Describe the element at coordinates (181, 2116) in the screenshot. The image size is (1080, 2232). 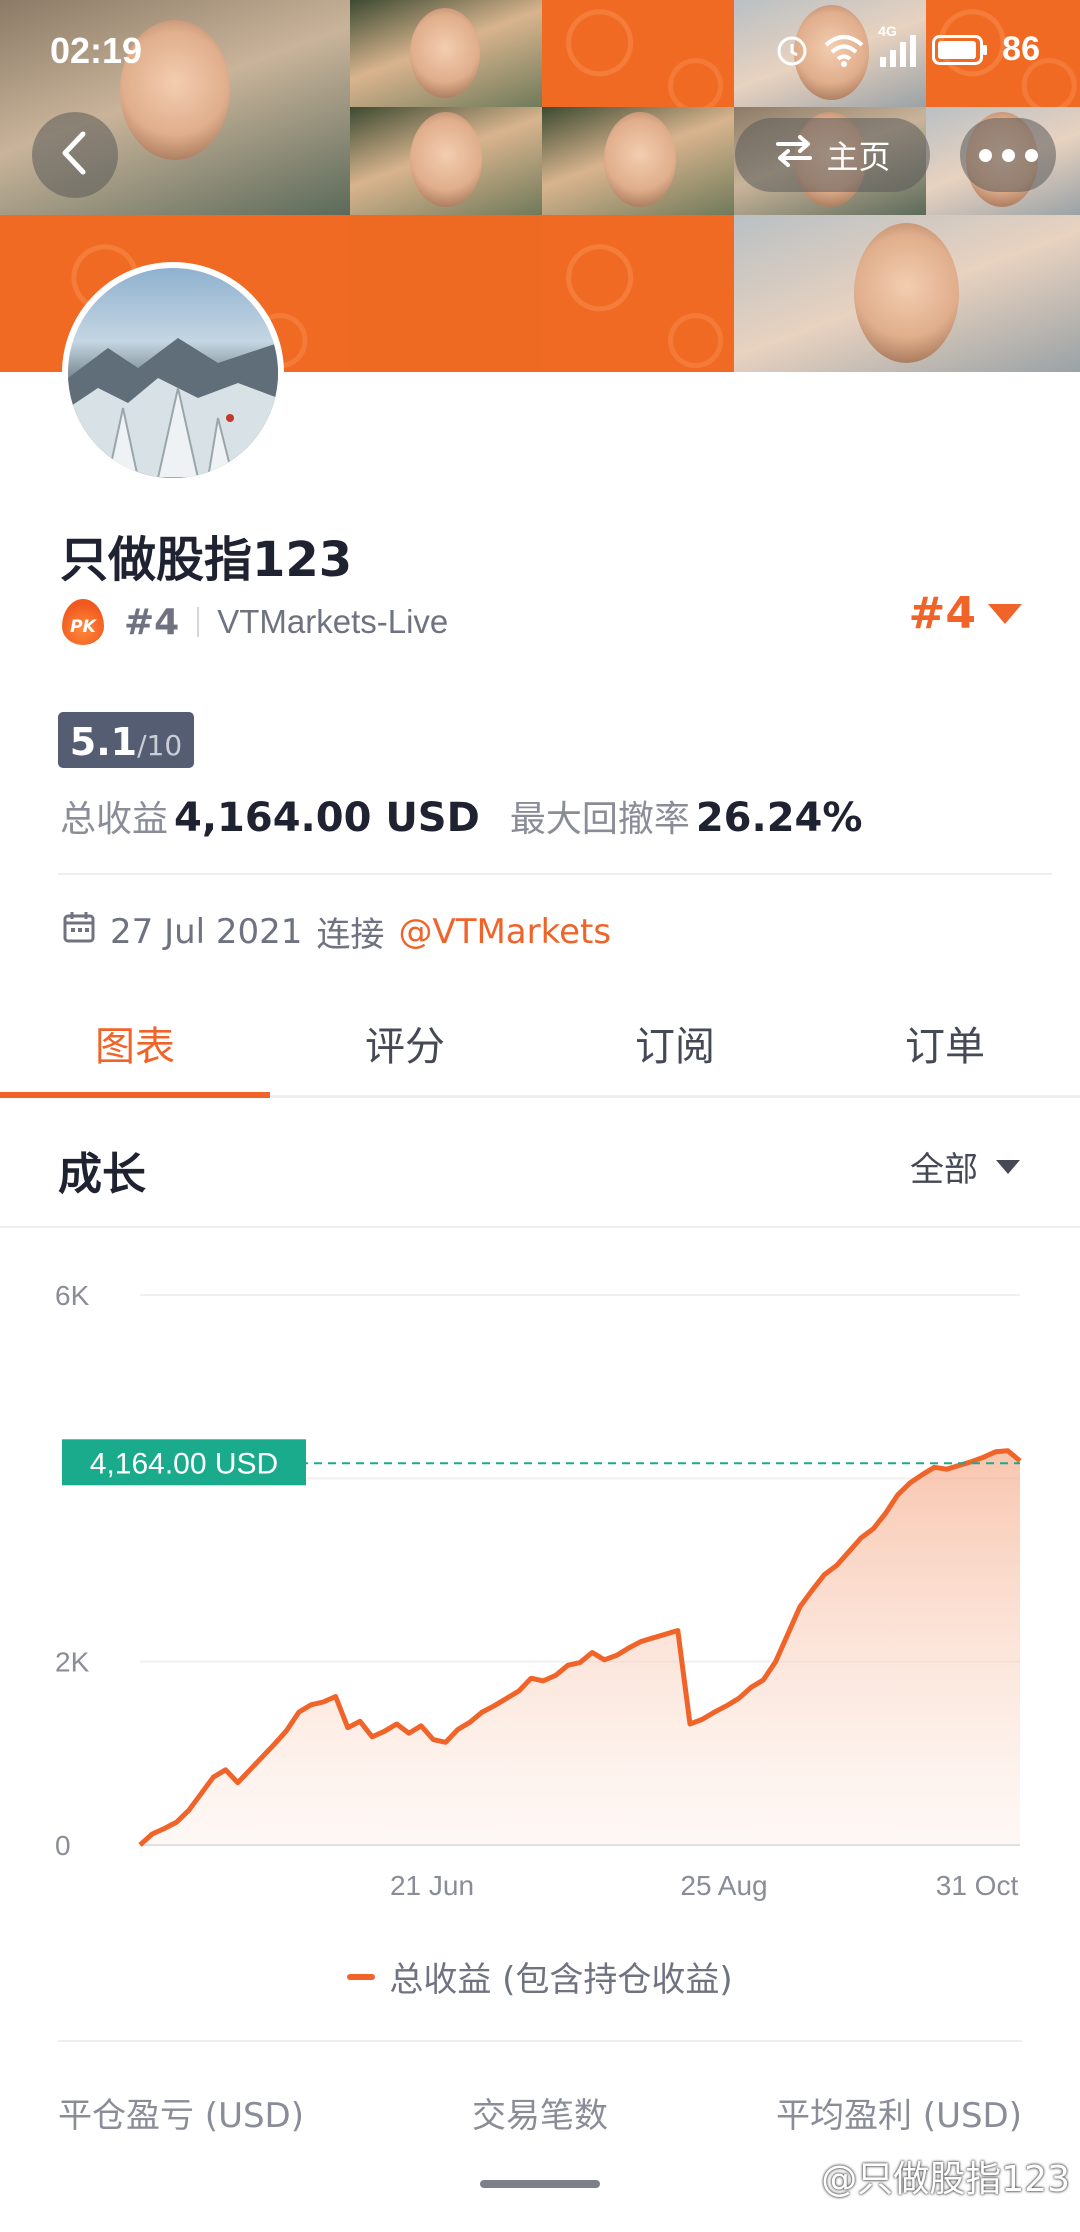
I see `closed-pnl-label: 平仓盈亏 (USD)` at that location.